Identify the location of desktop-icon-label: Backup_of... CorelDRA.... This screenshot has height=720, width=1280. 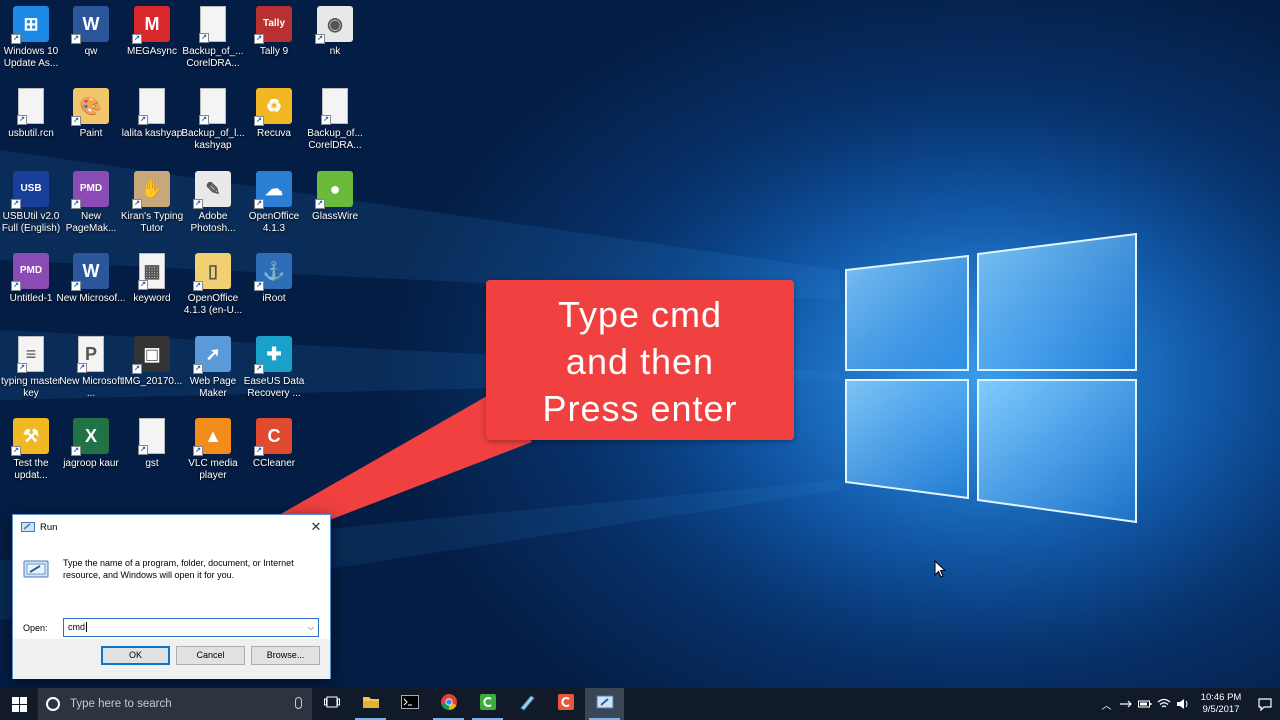
(335, 139).